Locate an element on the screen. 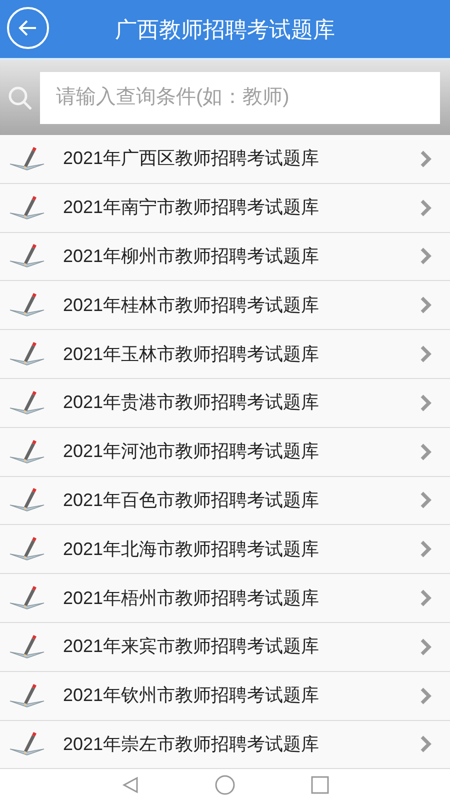 The image size is (450, 800). list-item: 2021年百色市教师招聘考试题库 is located at coordinates (225, 501).